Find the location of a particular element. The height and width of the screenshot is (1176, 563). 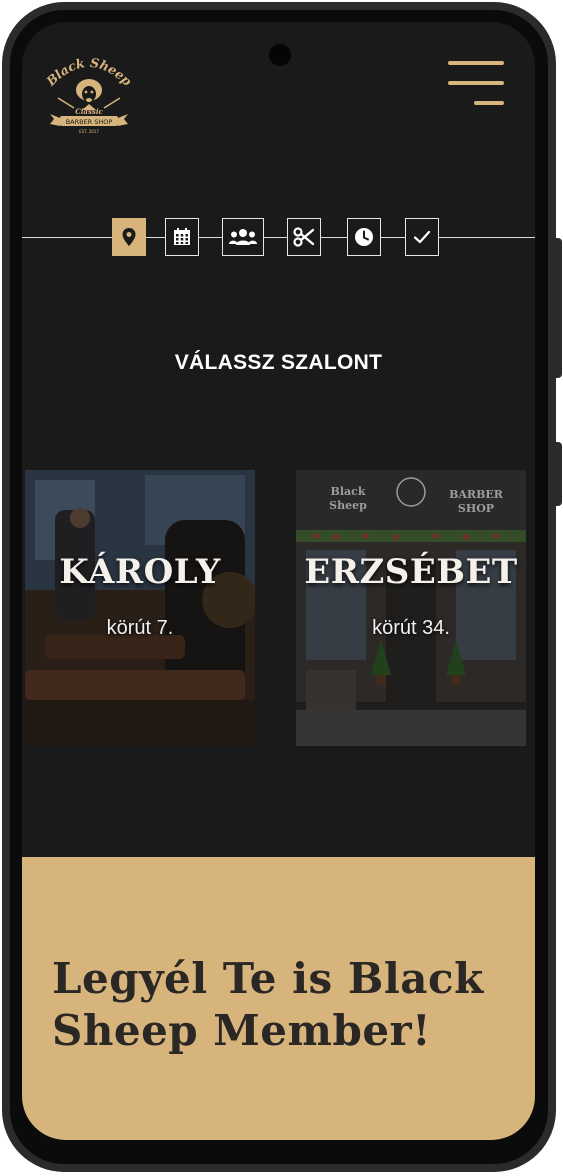

svg-text: EST. 2017 is located at coordinates (89, 131).